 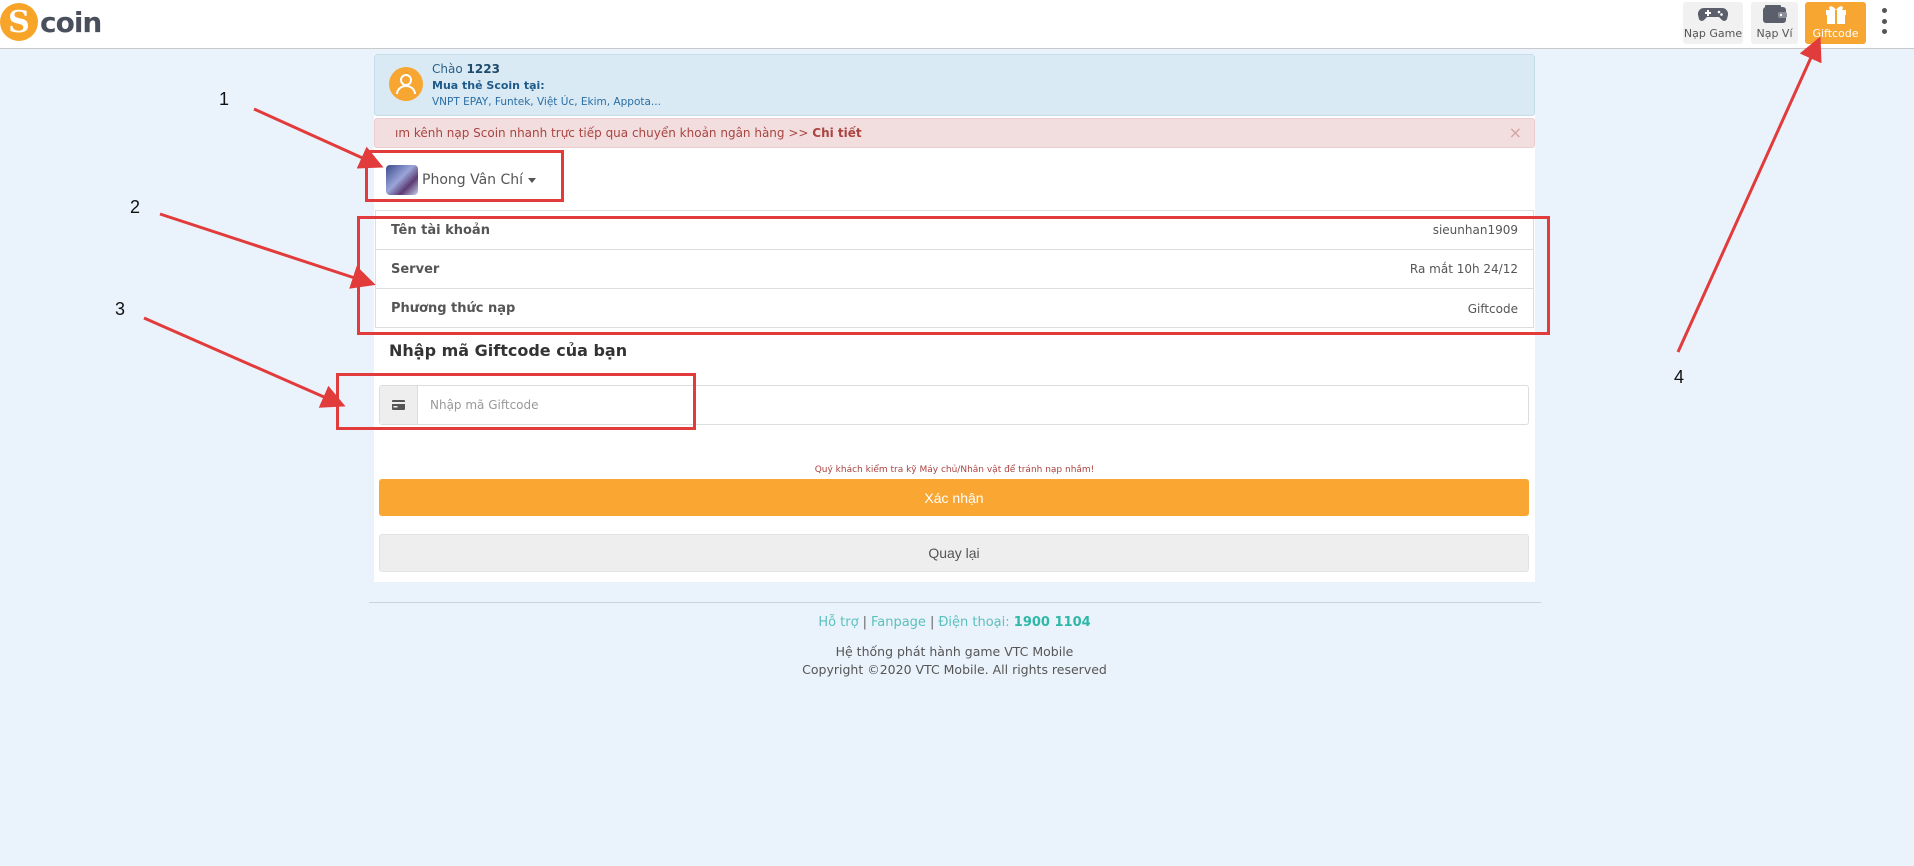 What do you see at coordinates (1775, 13) in the screenshot?
I see `wallet-icon` at bounding box center [1775, 13].